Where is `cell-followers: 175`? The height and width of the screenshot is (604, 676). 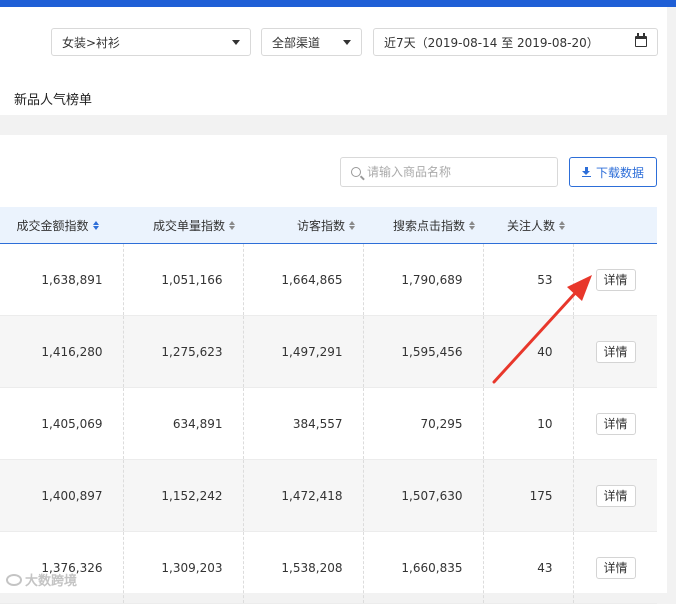
cell-followers: 175 is located at coordinates (528, 495).